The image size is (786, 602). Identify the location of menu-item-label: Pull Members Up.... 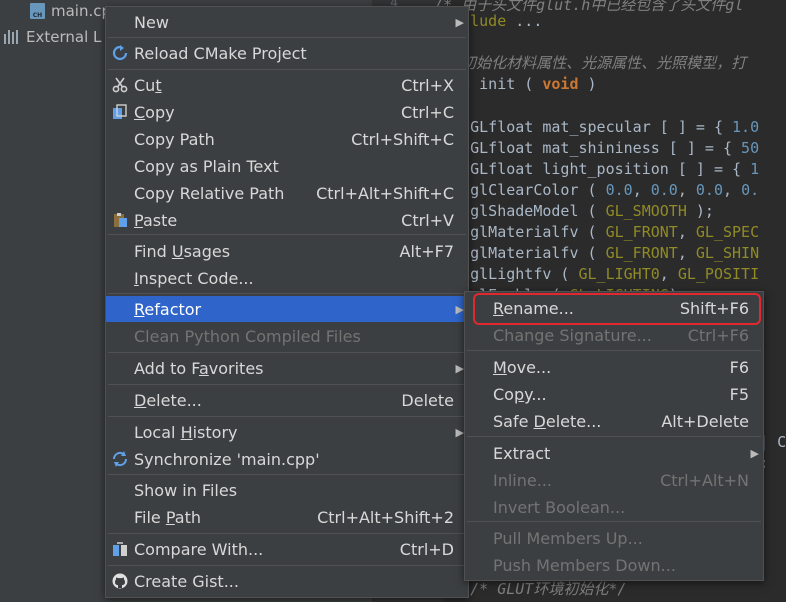
(568, 538).